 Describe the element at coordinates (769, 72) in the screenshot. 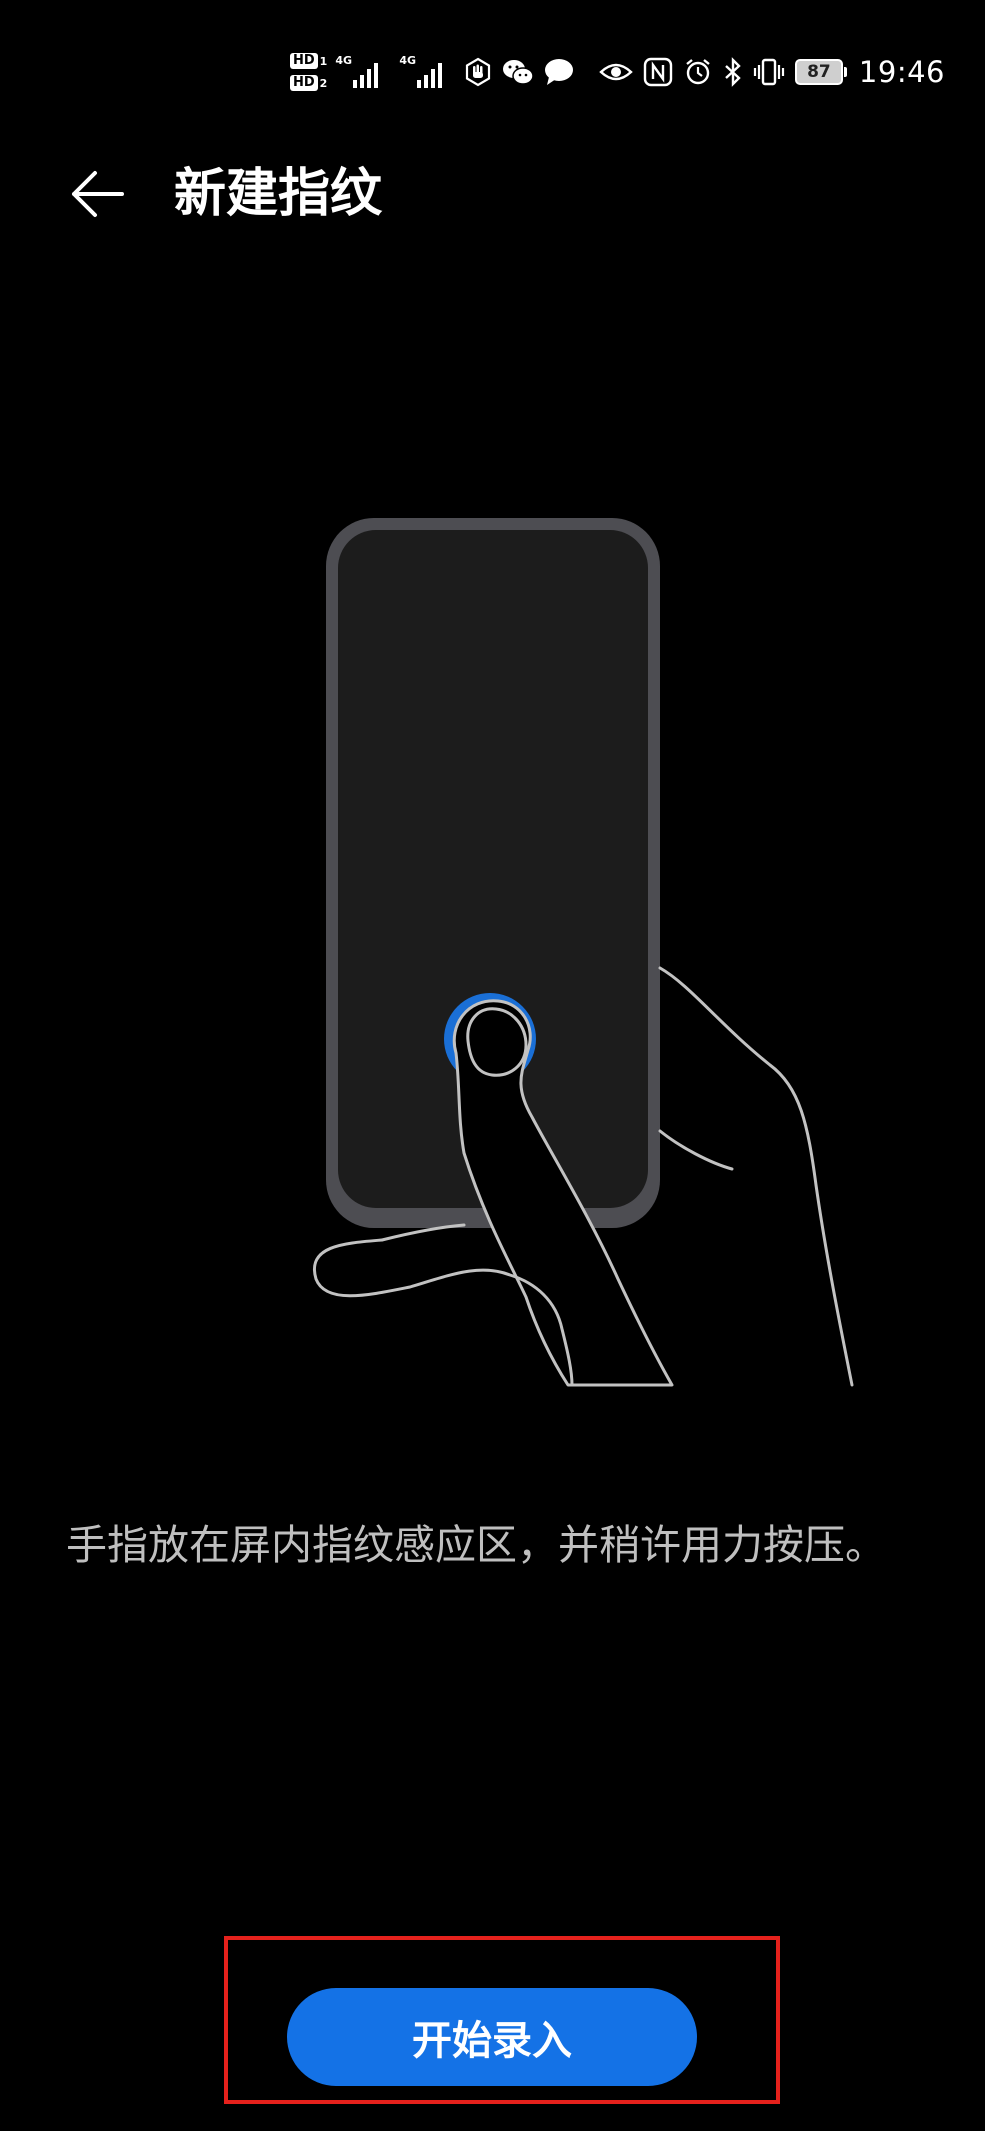

I see `vibrate-icon` at that location.